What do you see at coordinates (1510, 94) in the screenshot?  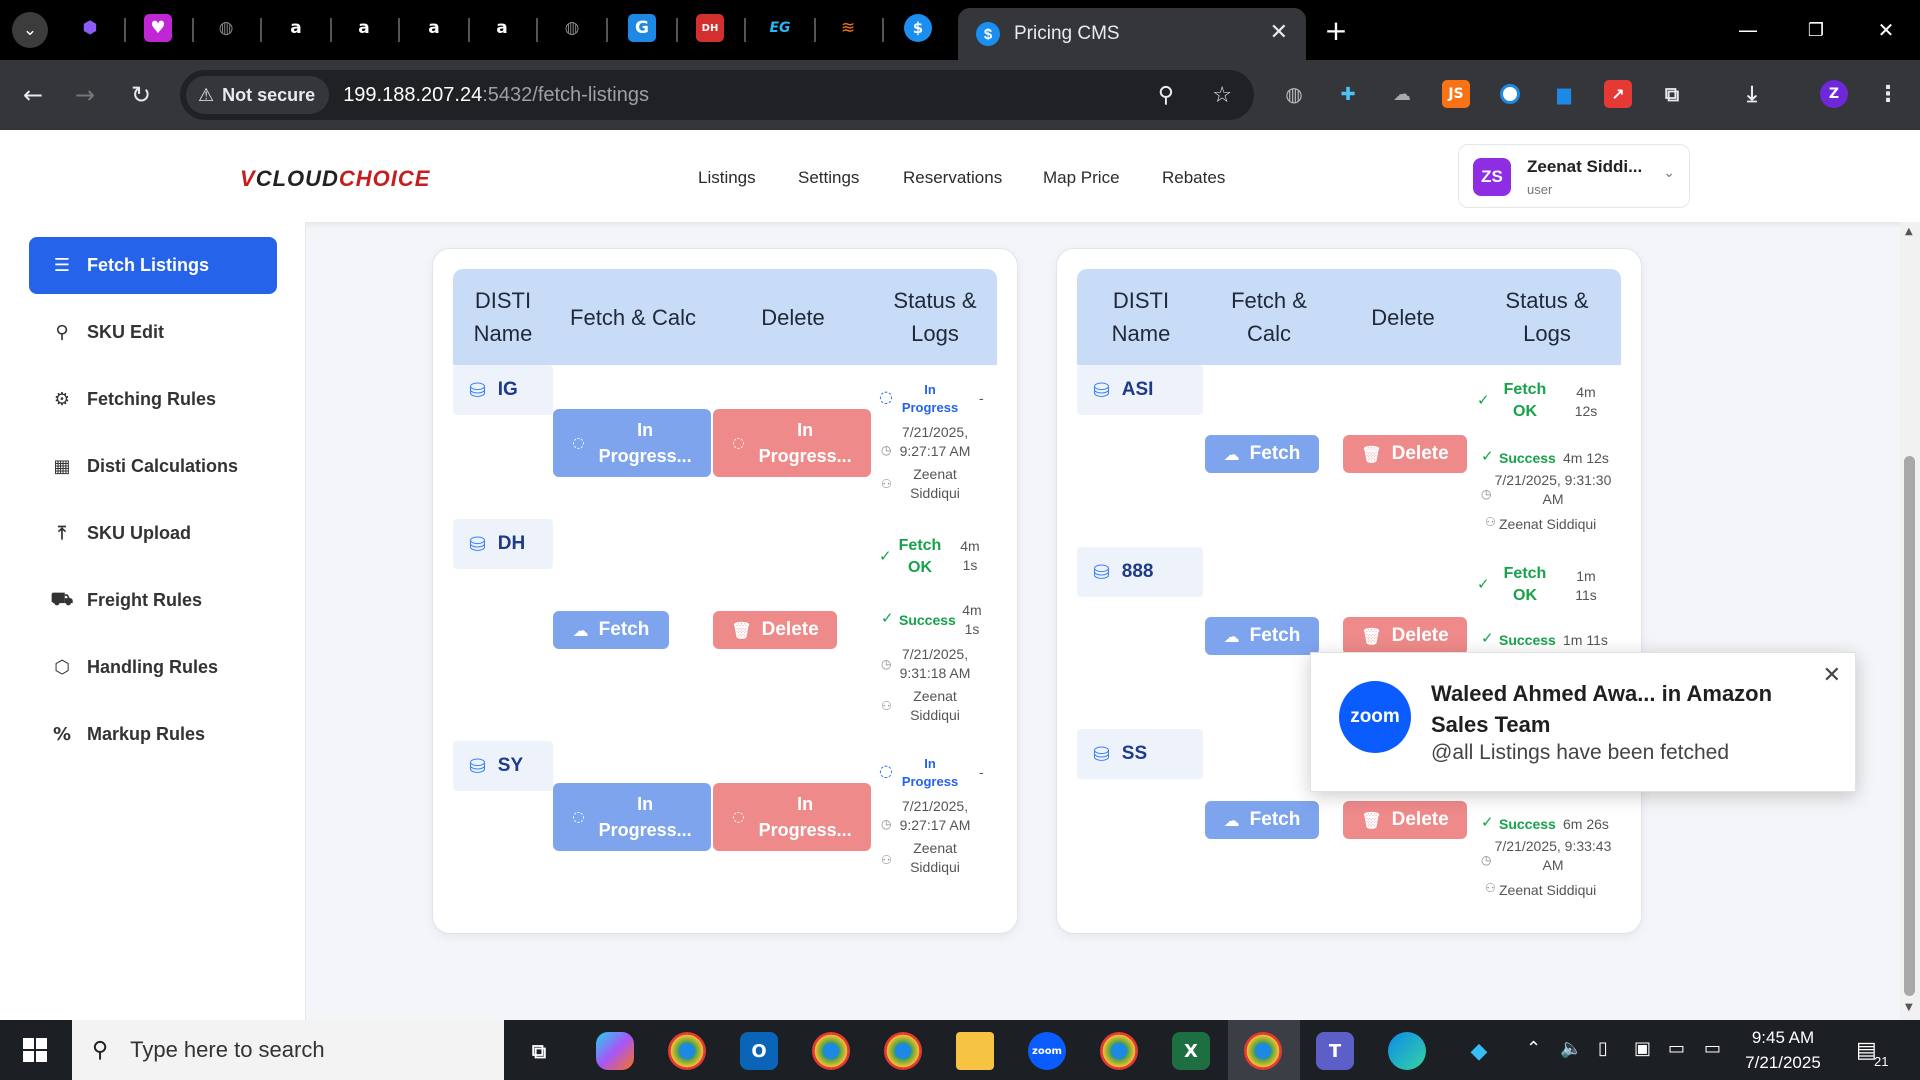 I see `circle-icon` at bounding box center [1510, 94].